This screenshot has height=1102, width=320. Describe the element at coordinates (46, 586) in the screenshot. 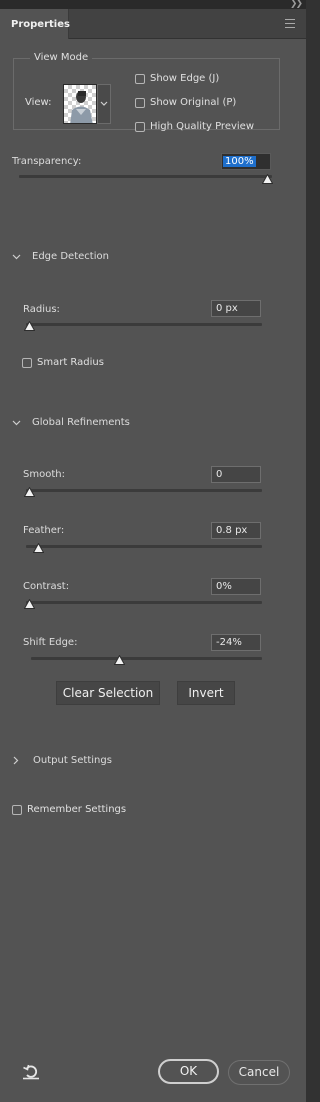

I see `contrast-label: Contrast:` at that location.